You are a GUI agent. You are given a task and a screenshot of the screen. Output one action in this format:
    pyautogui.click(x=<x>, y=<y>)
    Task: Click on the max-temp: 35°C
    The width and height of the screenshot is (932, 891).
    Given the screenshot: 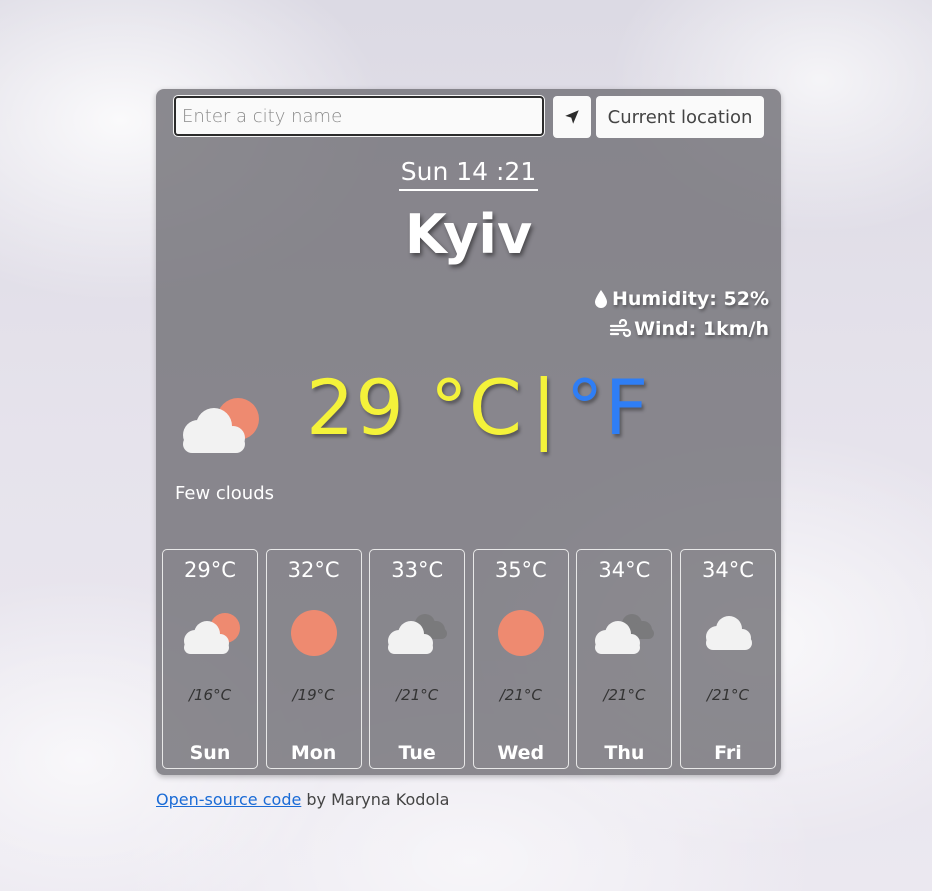 What is the action you would take?
    pyautogui.click(x=520, y=570)
    